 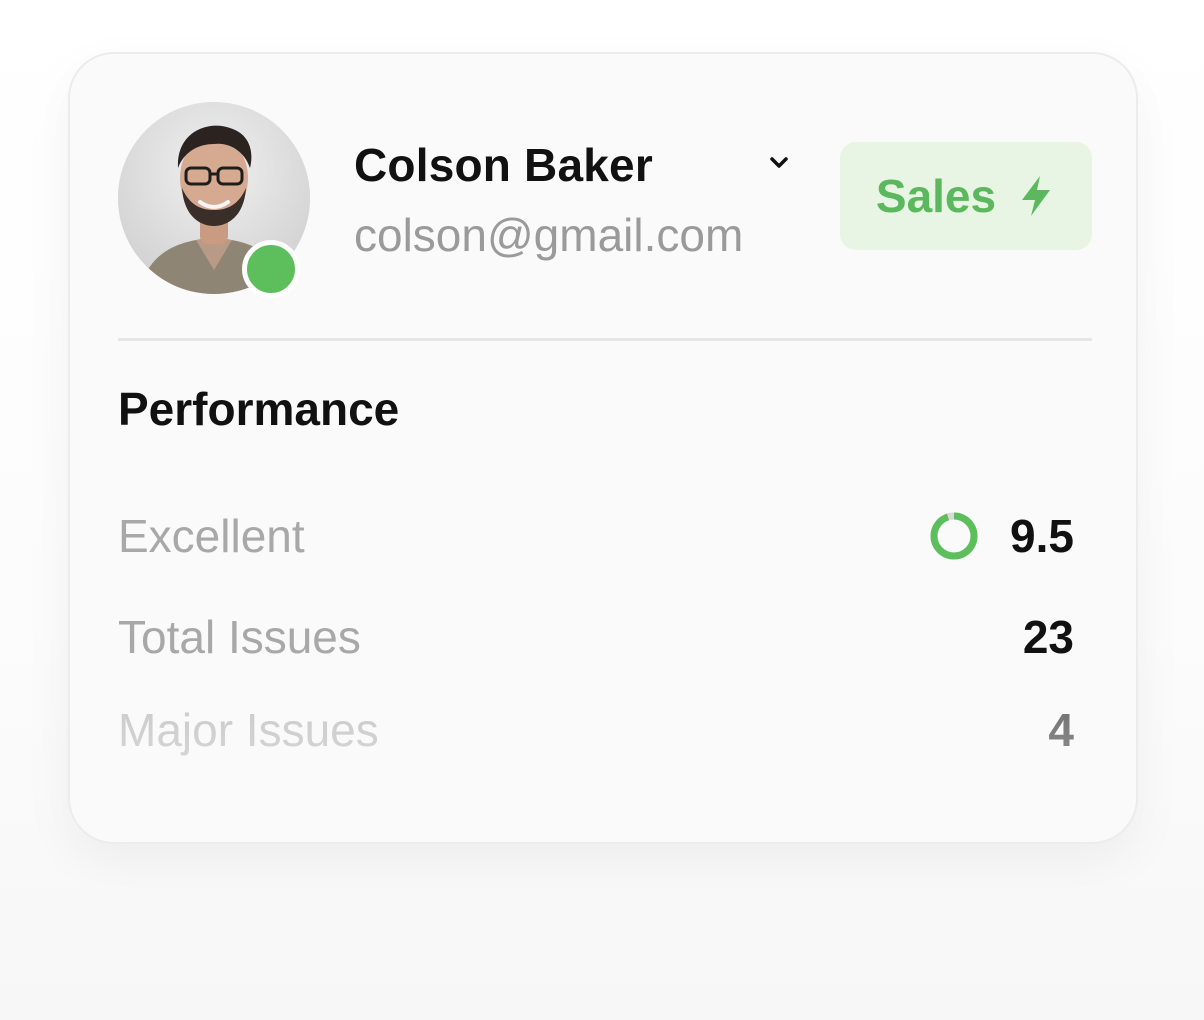 I want to click on chevron-down-icon, so click(x=779, y=163).